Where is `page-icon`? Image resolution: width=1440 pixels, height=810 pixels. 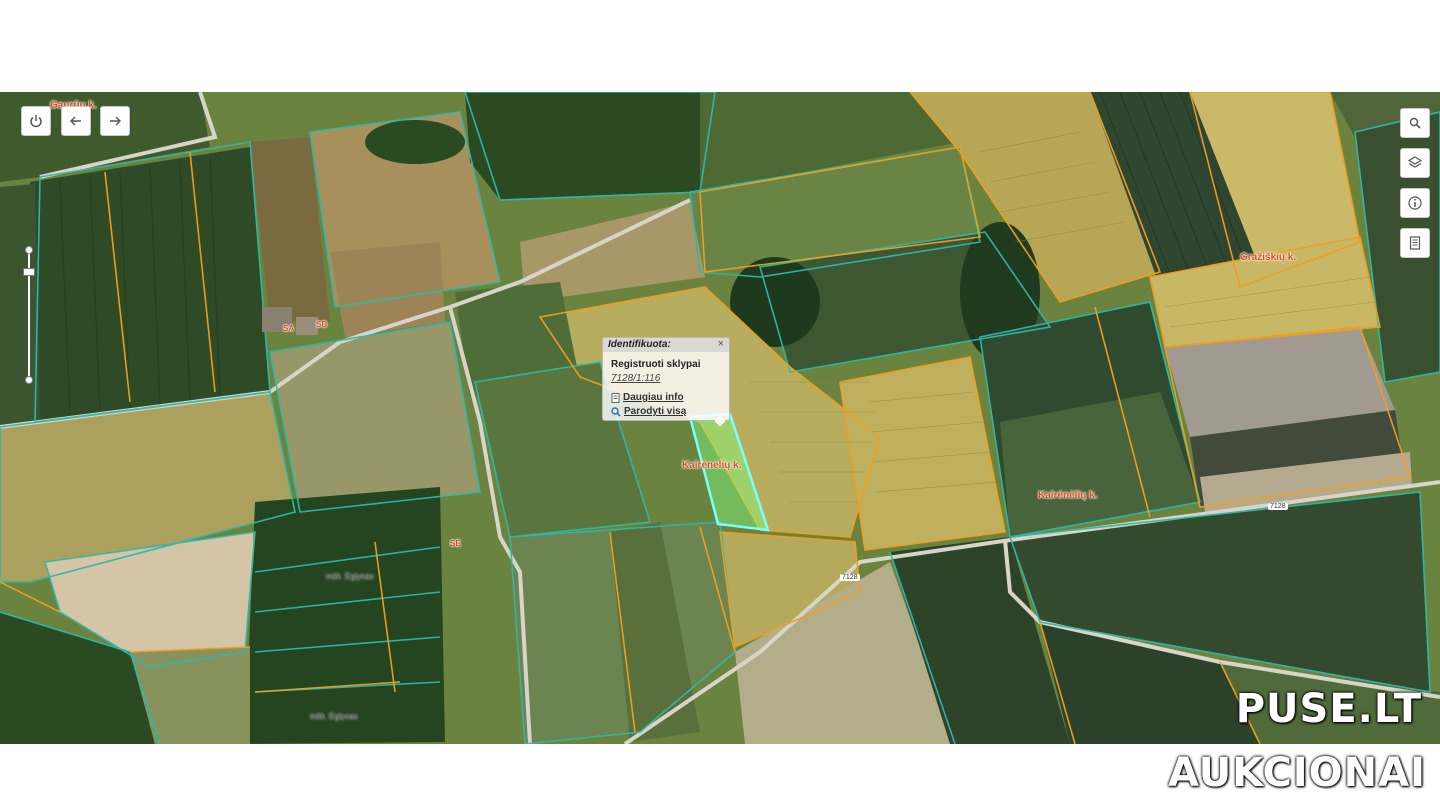 page-icon is located at coordinates (615, 397).